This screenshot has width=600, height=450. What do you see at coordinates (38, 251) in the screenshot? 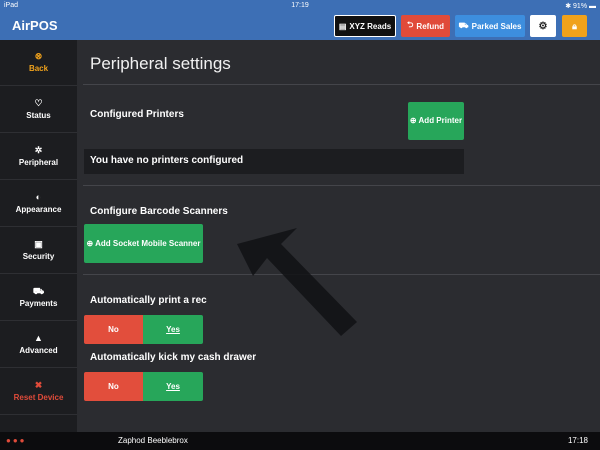
I see `sidebar-item-security: ▣ Security` at bounding box center [38, 251].